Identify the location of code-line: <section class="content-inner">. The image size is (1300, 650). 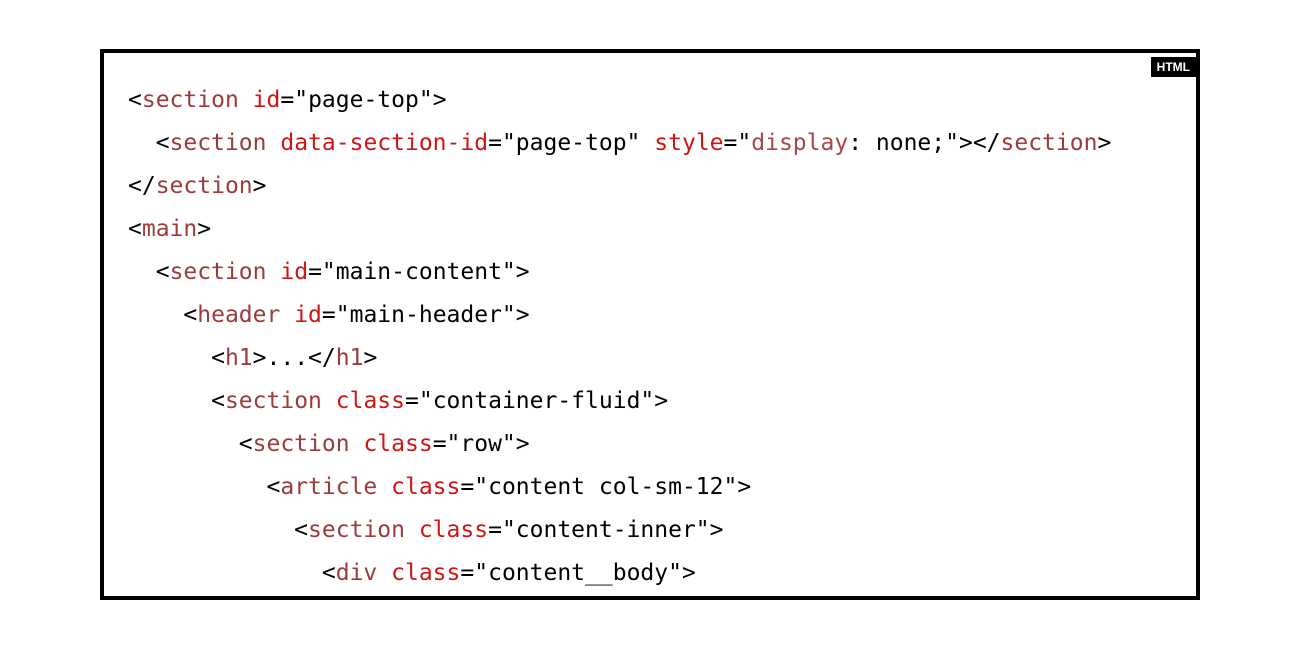
(619, 530).